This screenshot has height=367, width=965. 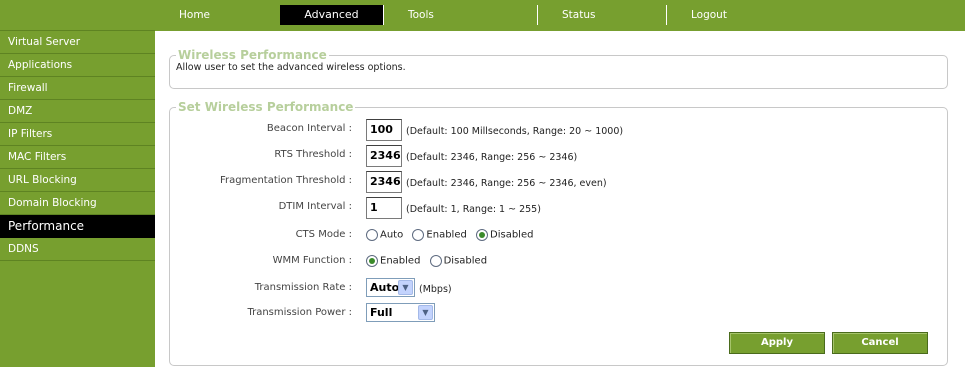 What do you see at coordinates (880, 343) in the screenshot?
I see `cancel-button: Cancel` at bounding box center [880, 343].